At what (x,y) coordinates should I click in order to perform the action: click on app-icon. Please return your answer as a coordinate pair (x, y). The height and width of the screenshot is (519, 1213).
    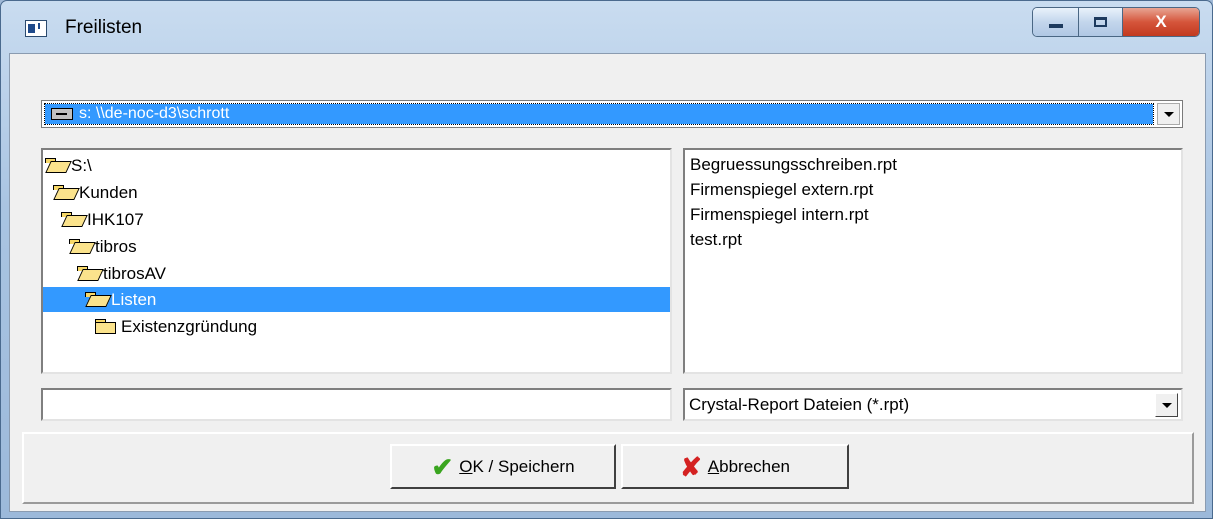
    Looking at the image, I should click on (36, 28).